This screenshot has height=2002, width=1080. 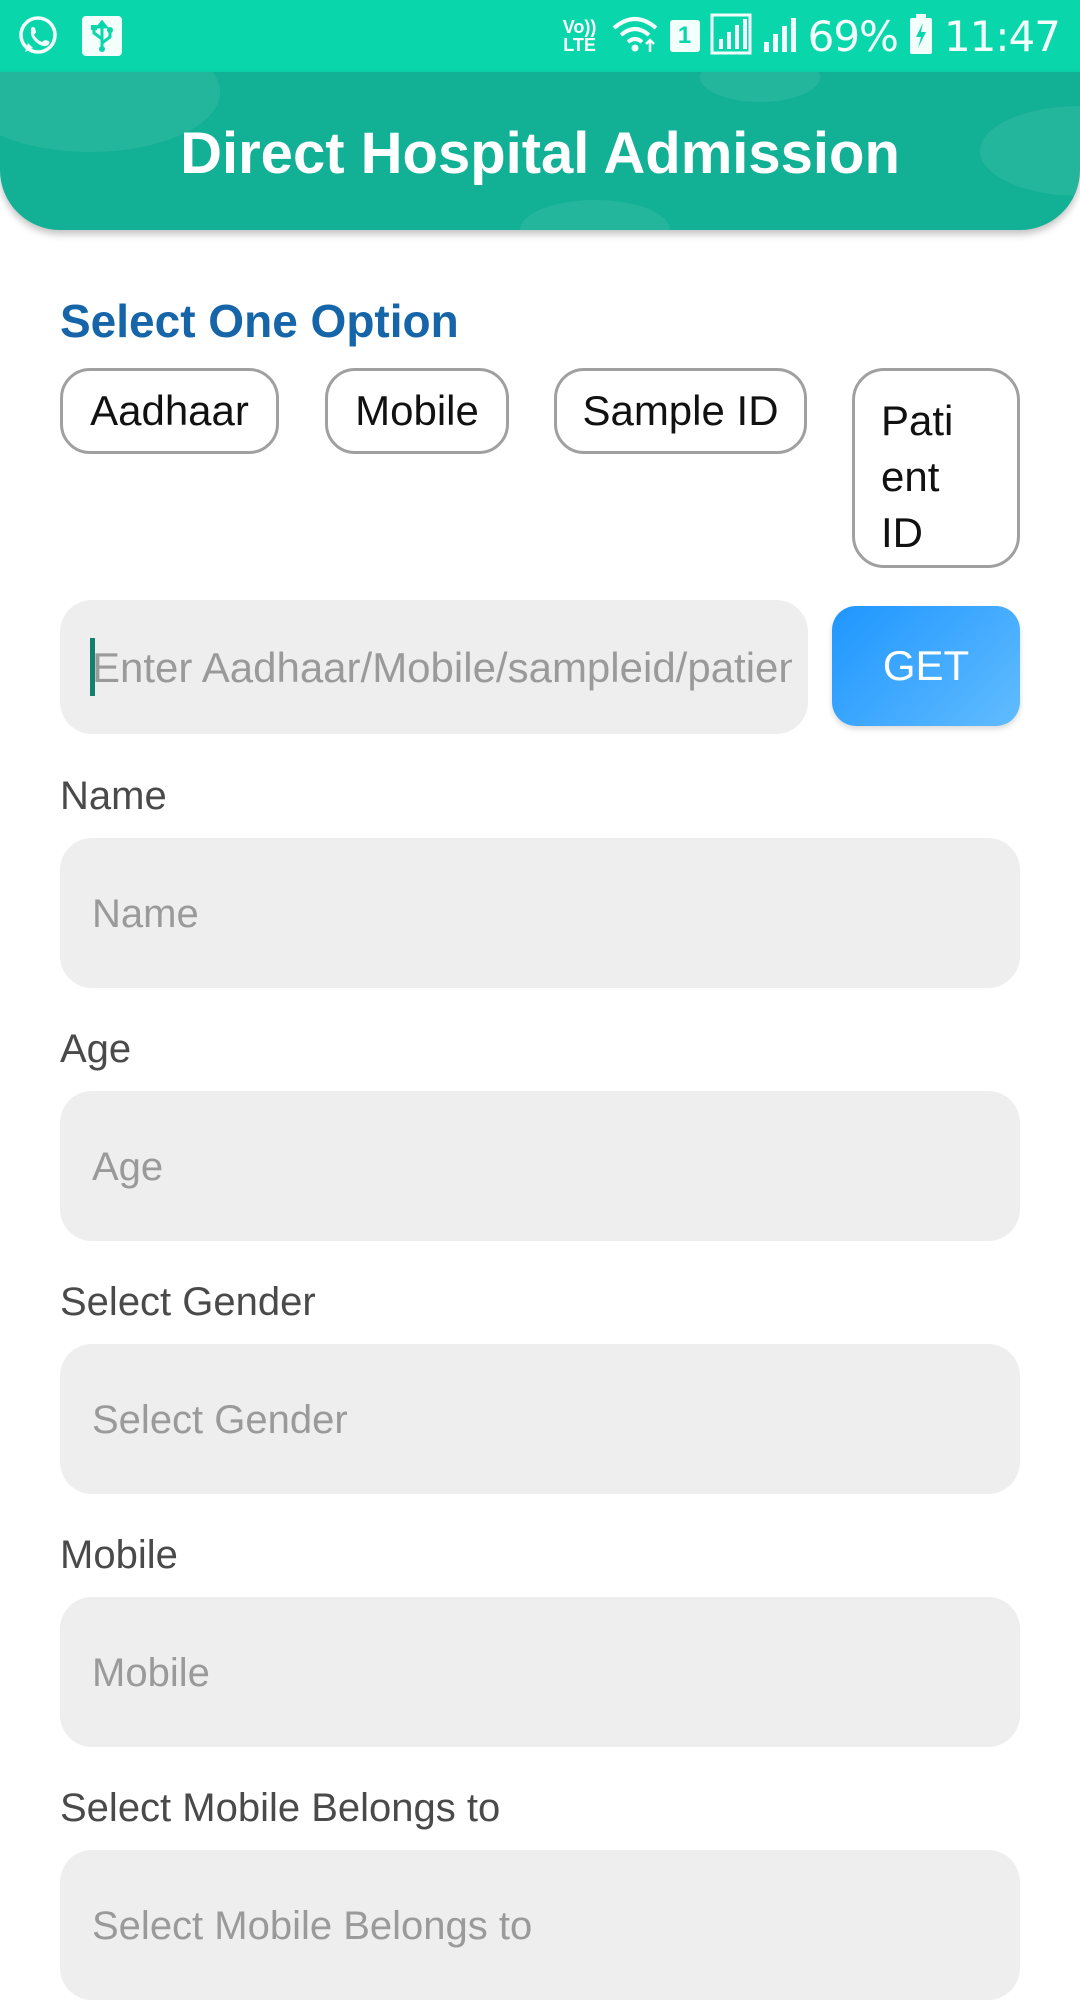 What do you see at coordinates (442, 667) in the screenshot?
I see `search-input` at bounding box center [442, 667].